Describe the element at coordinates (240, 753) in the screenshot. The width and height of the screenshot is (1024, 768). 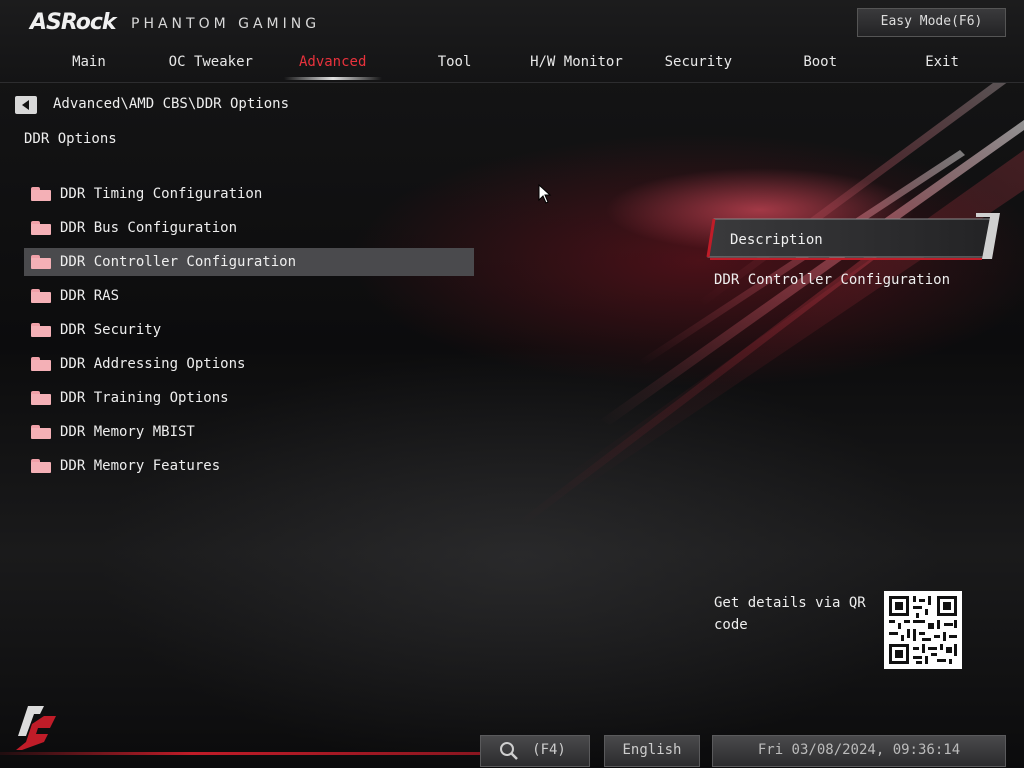
I see `bottom-accent-line` at that location.